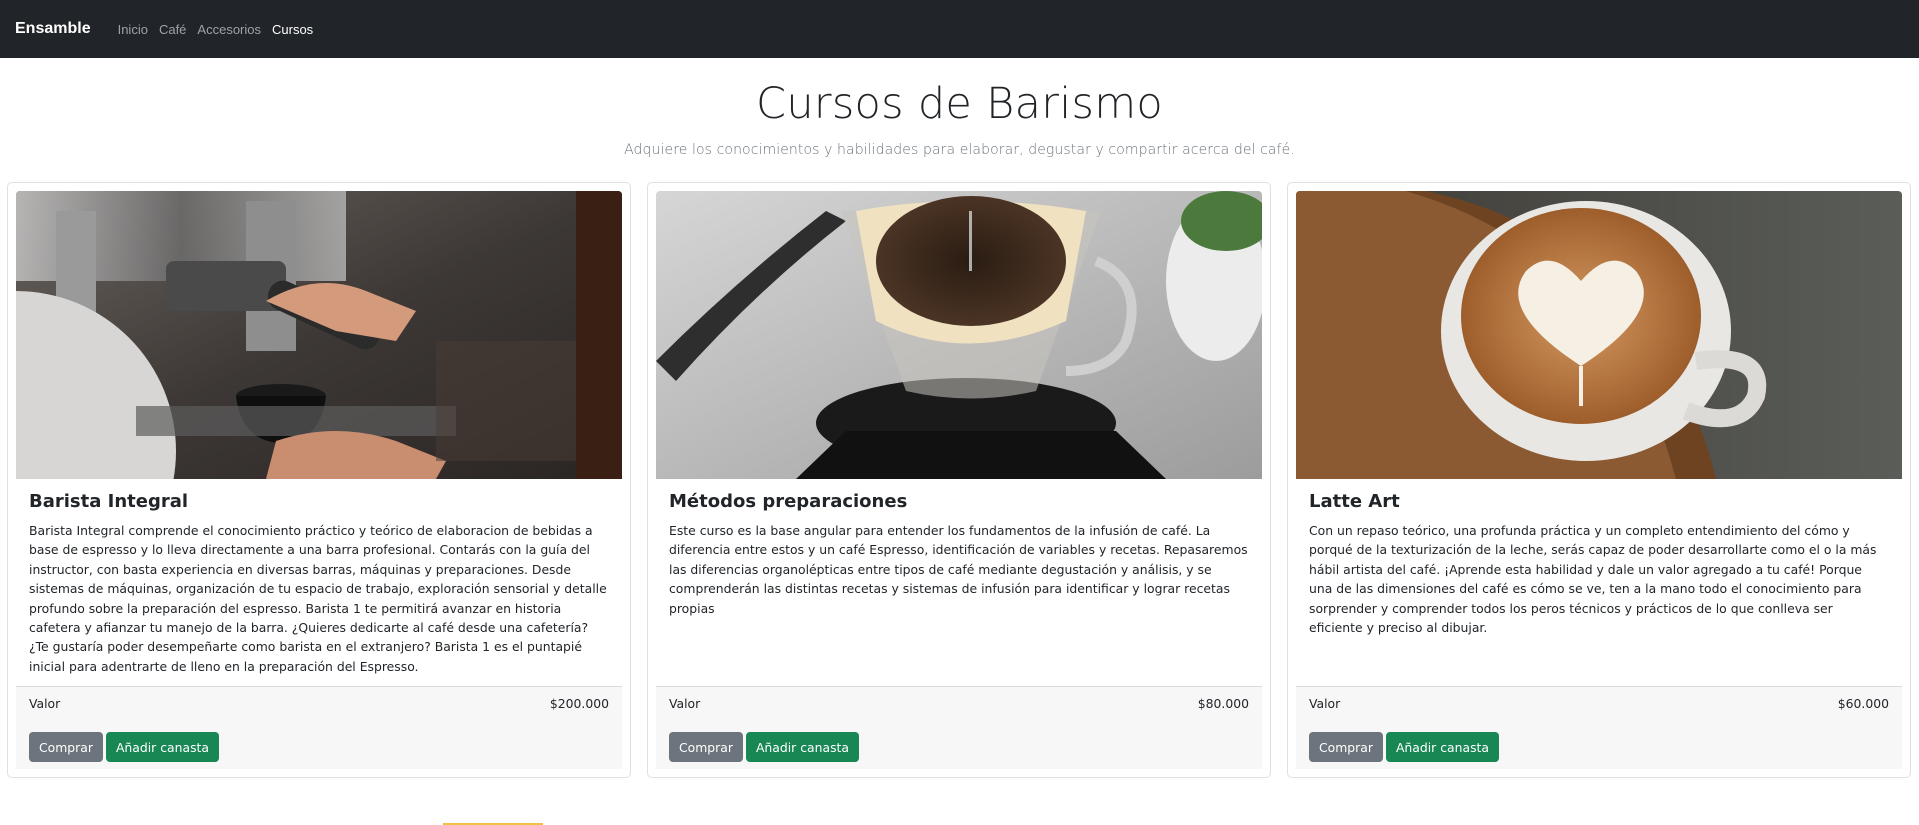  I want to click on course-image-latte-art, so click(1599, 335).